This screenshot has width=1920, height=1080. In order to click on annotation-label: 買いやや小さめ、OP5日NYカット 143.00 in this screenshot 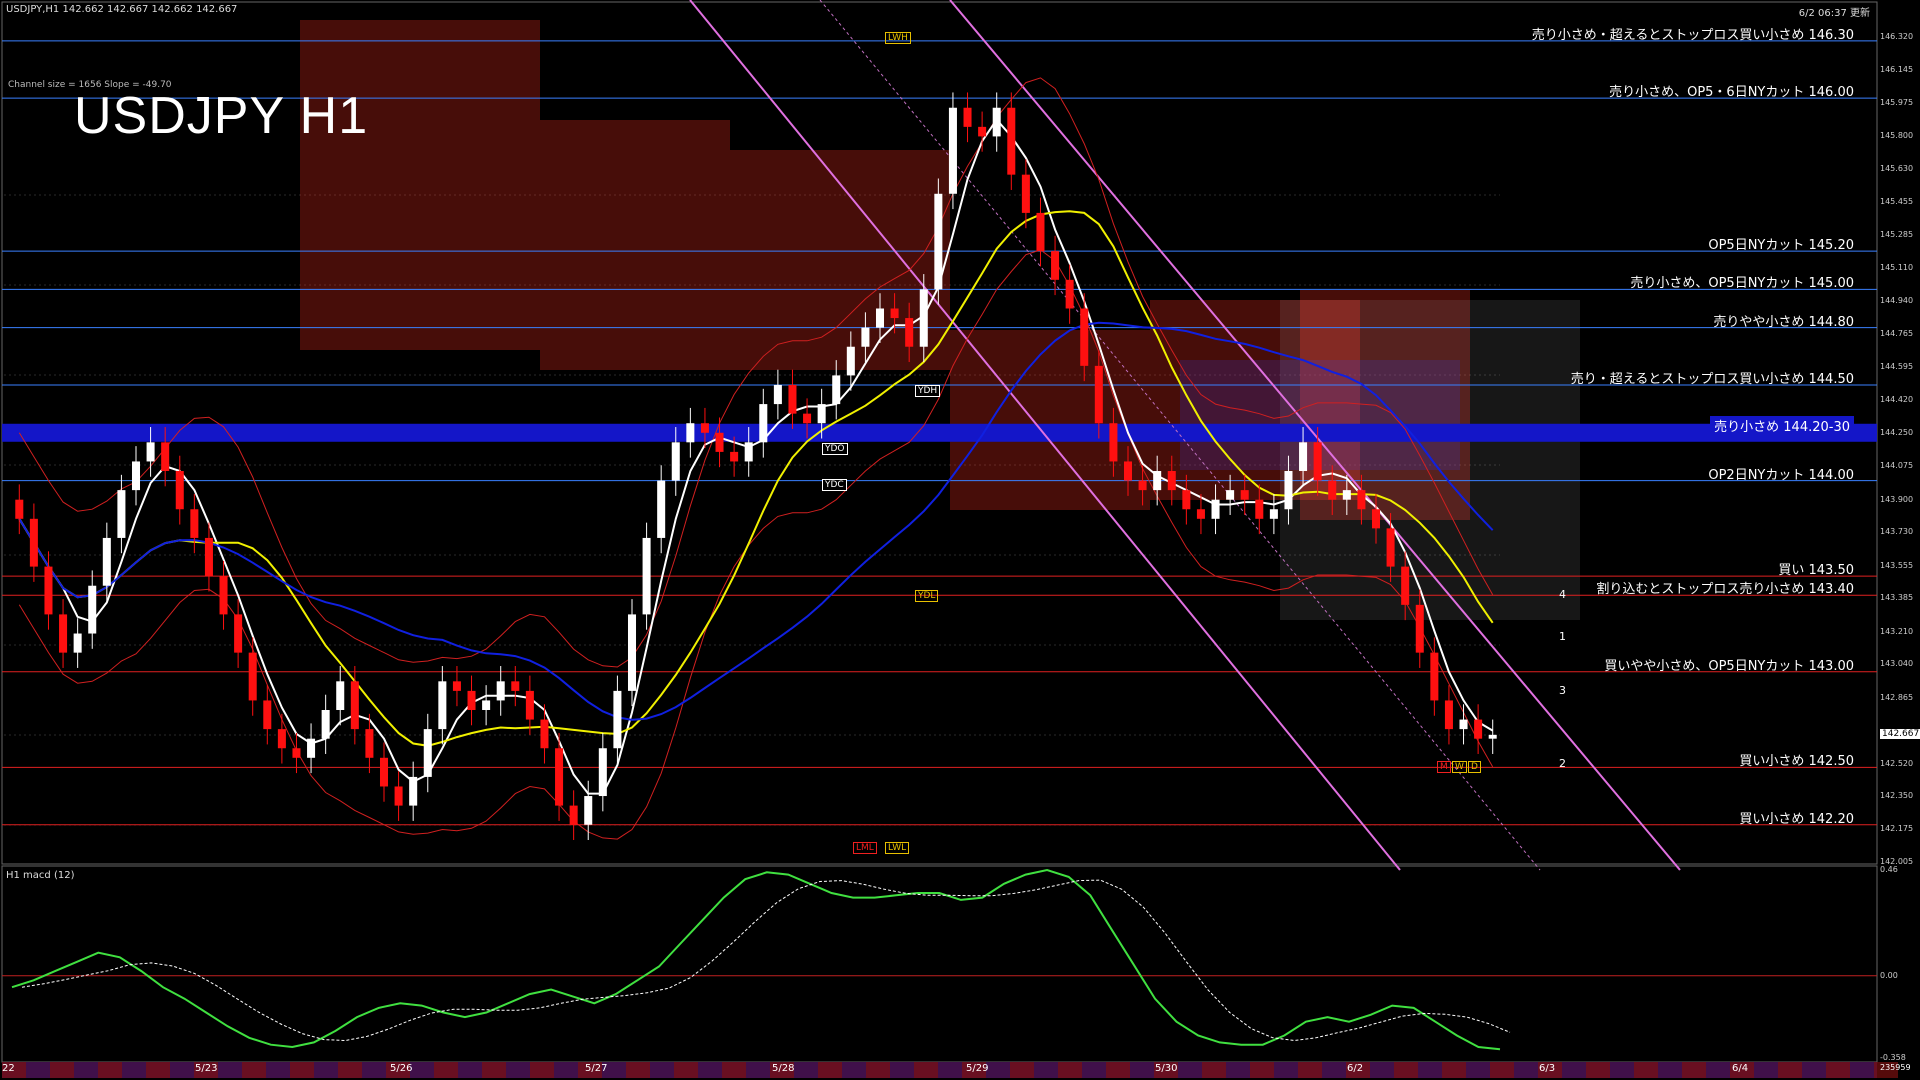, I will do `click(1729, 666)`.